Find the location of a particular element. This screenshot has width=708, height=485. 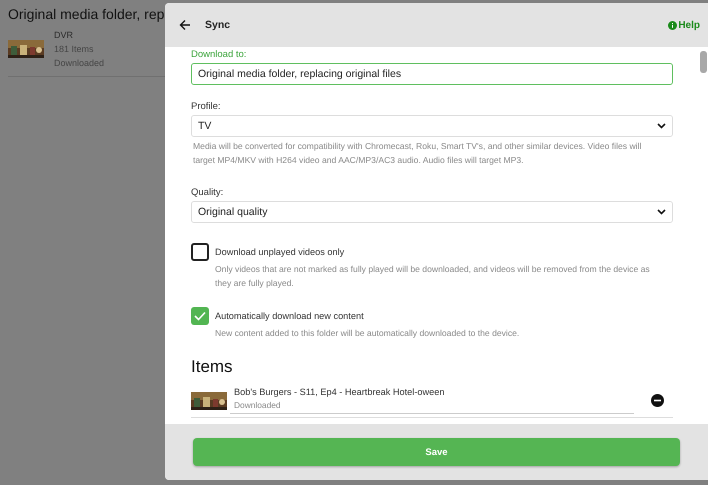

option-label: Download unplayed videos only is located at coordinates (280, 252).